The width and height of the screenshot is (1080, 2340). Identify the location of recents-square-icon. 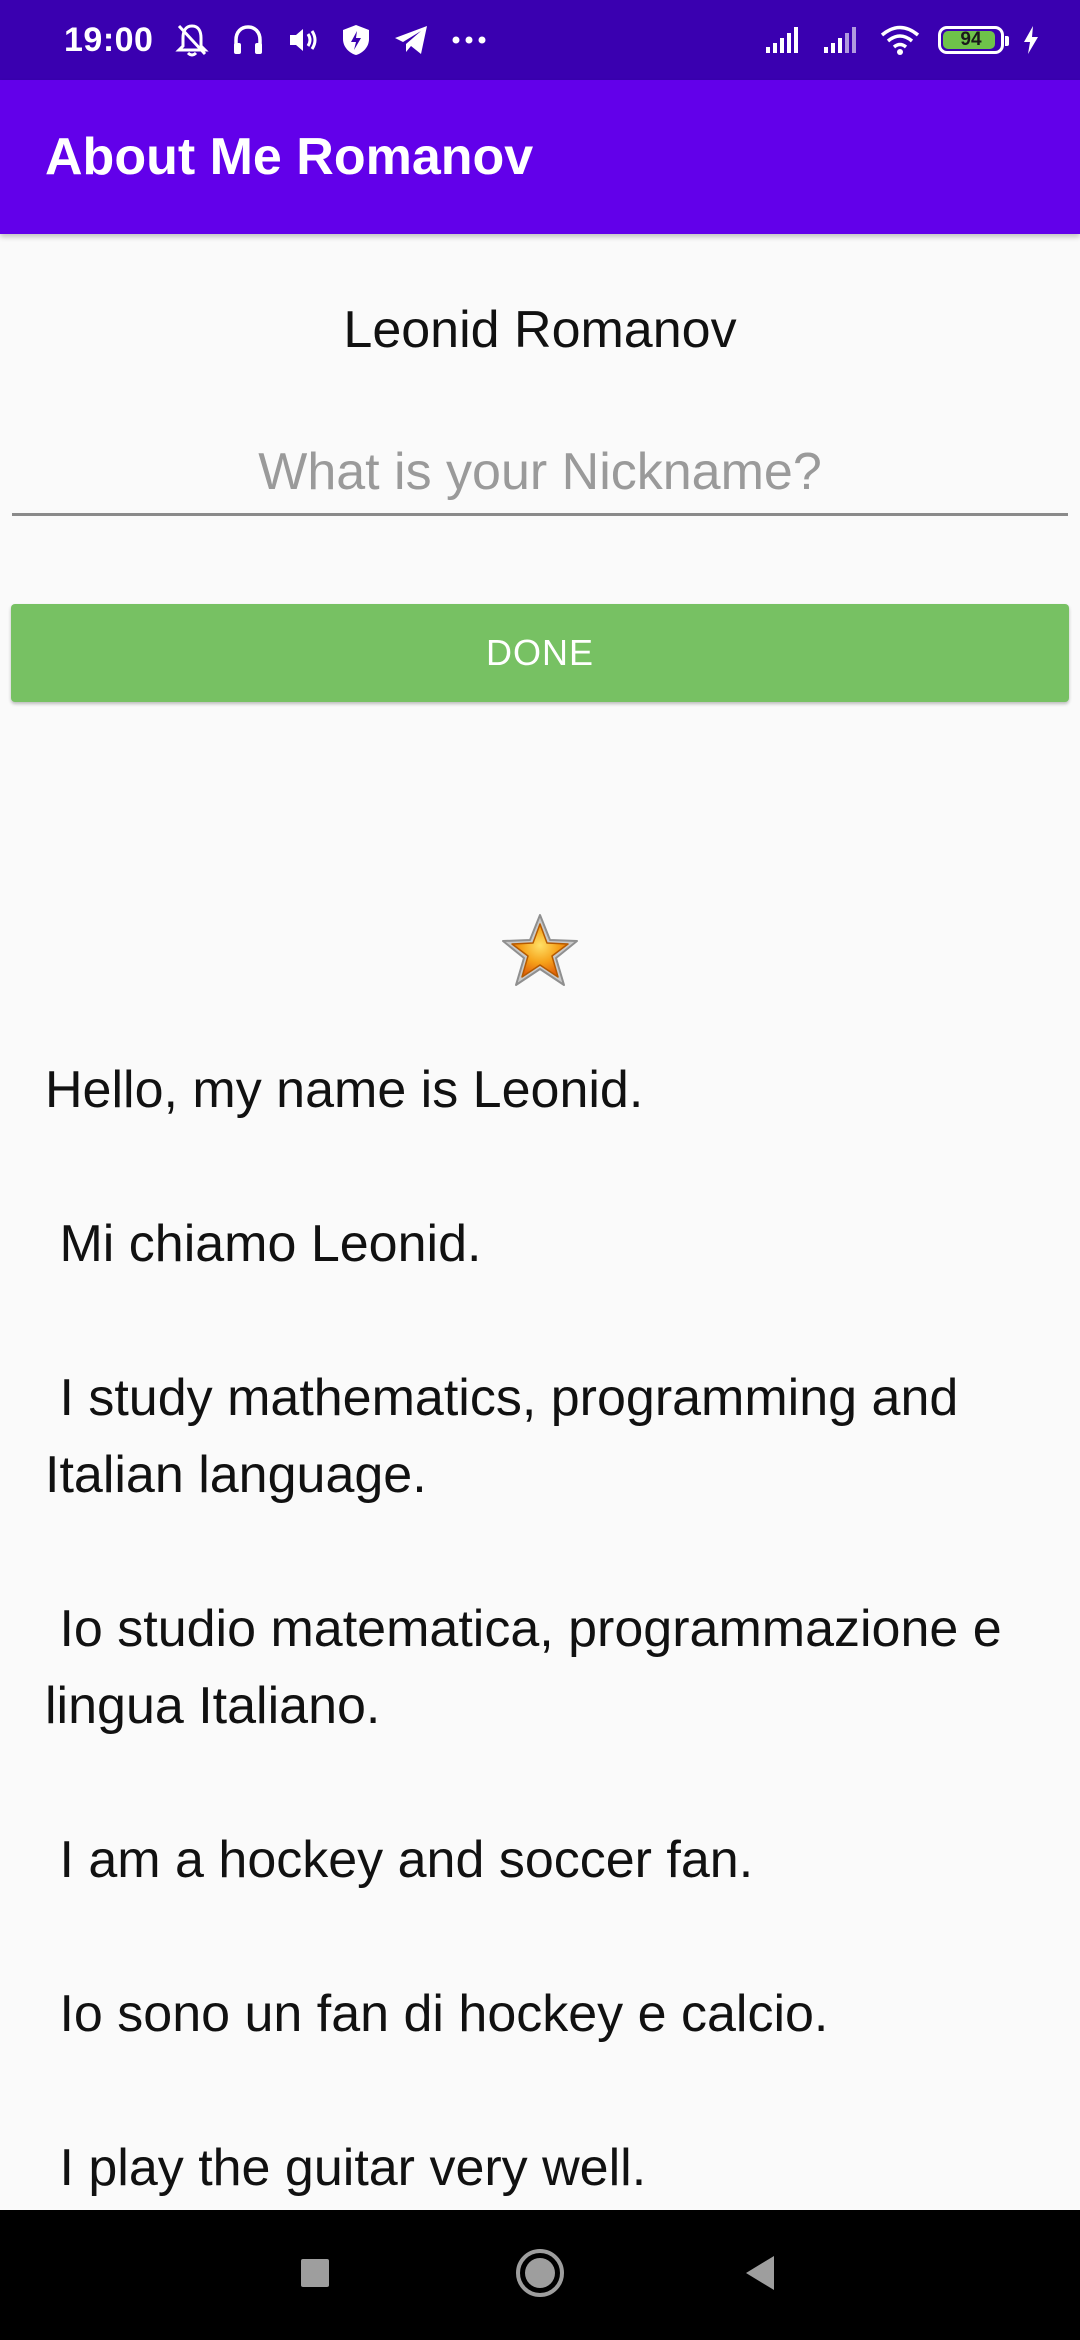
(315, 2275).